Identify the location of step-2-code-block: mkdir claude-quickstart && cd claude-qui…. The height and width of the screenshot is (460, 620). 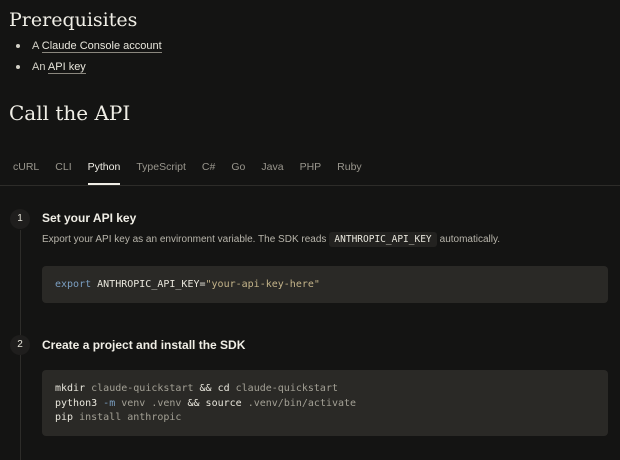
(325, 403).